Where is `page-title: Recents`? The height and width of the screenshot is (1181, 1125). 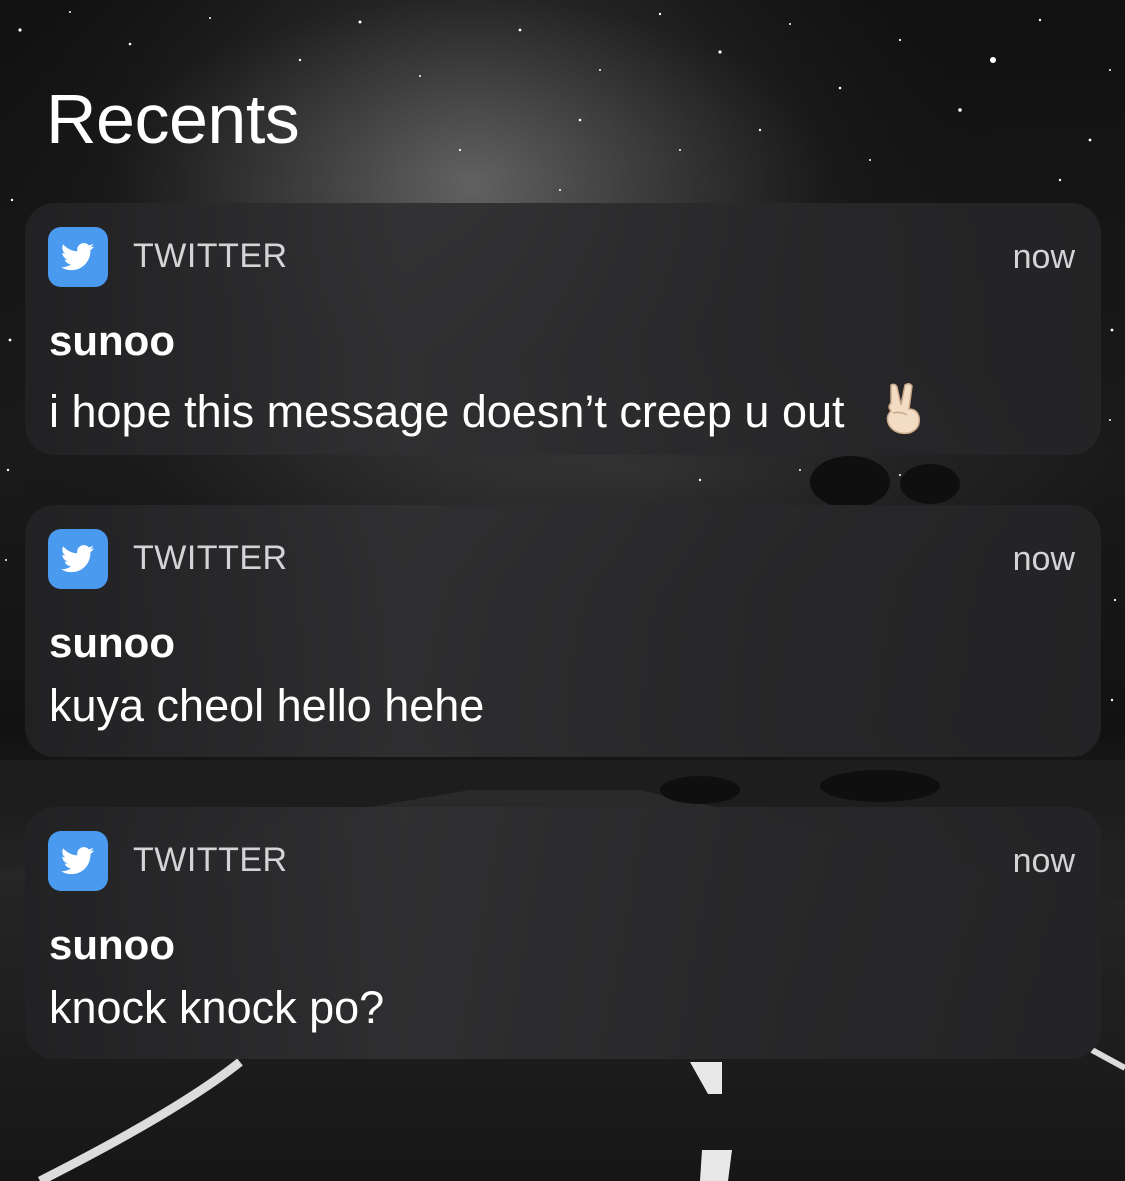
page-title: Recents is located at coordinates (173, 119).